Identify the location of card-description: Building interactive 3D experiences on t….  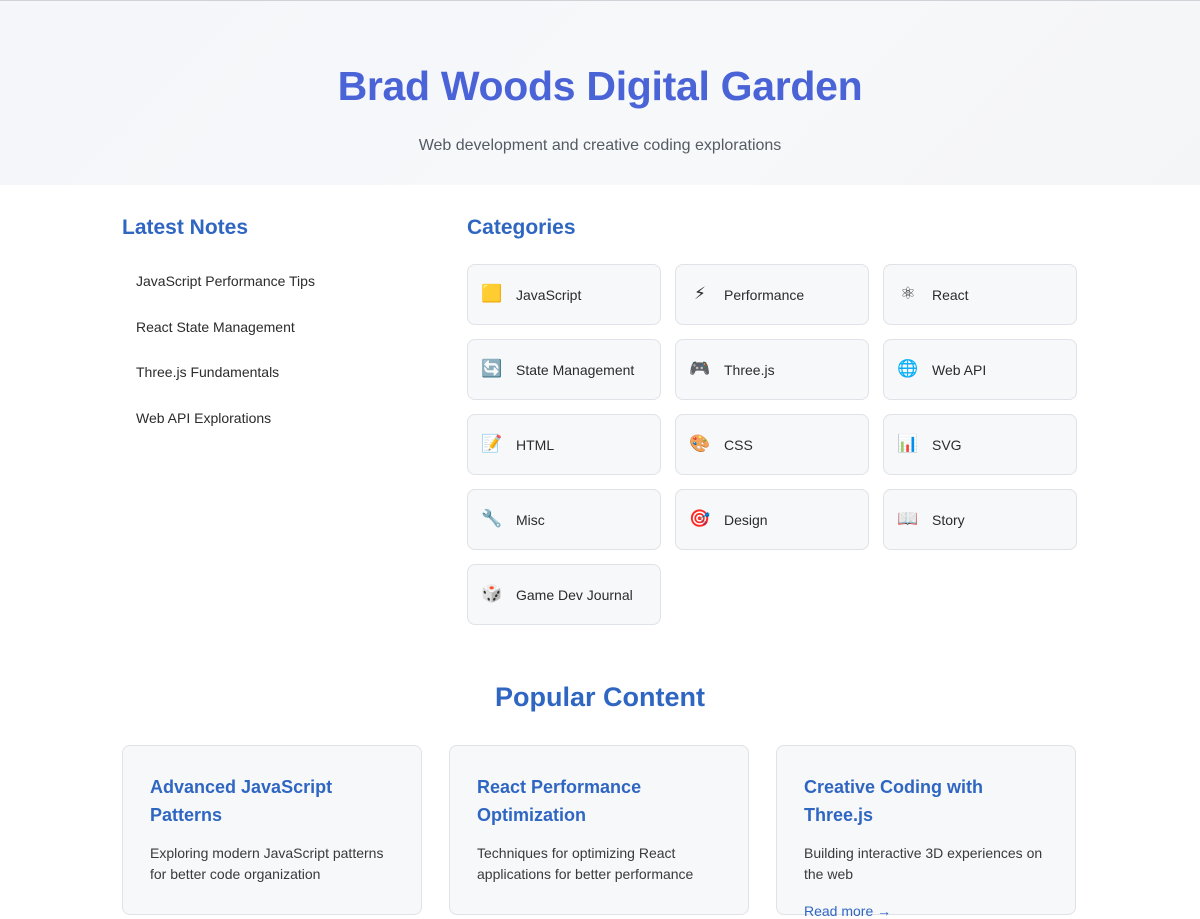
(923, 863).